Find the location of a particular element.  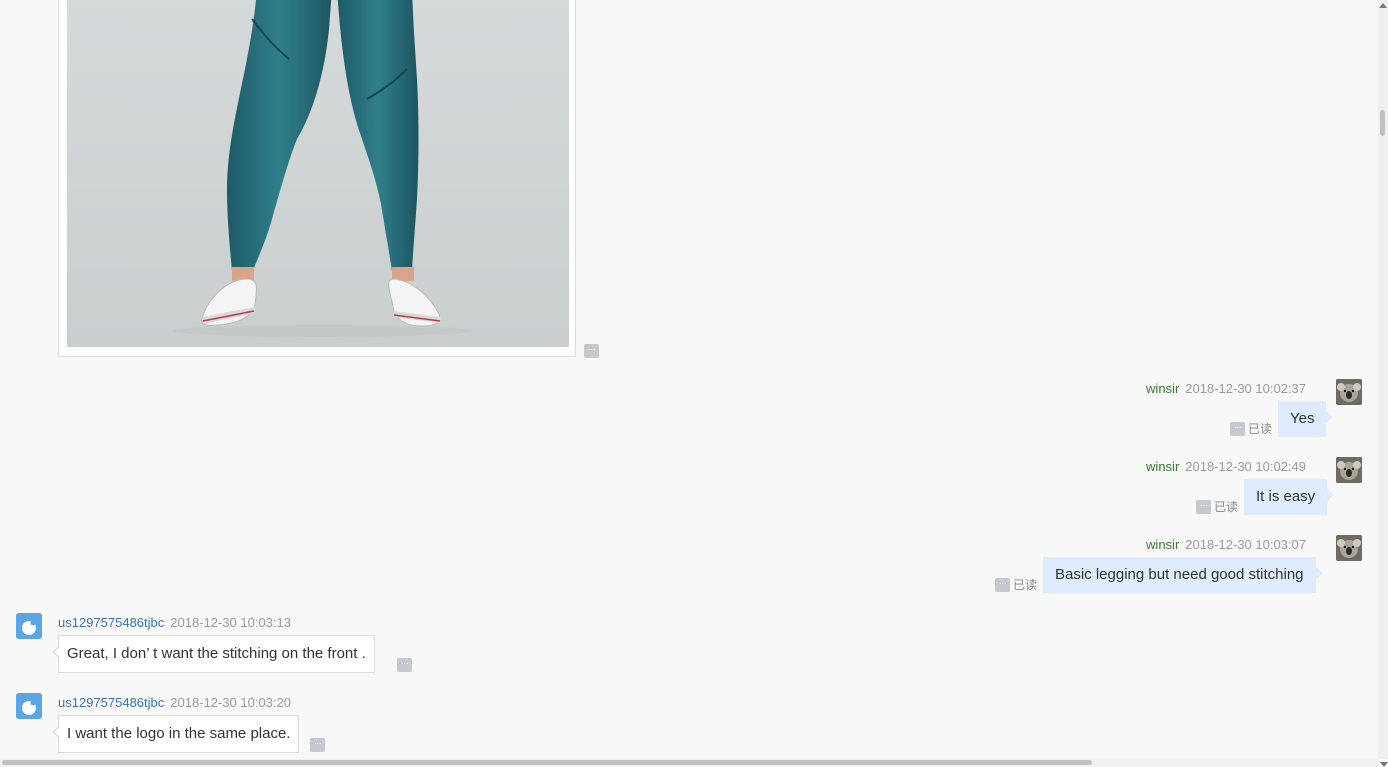

message-meta: us1297575486tjbc 2018-12-30 10:03:13 is located at coordinates (174, 622).